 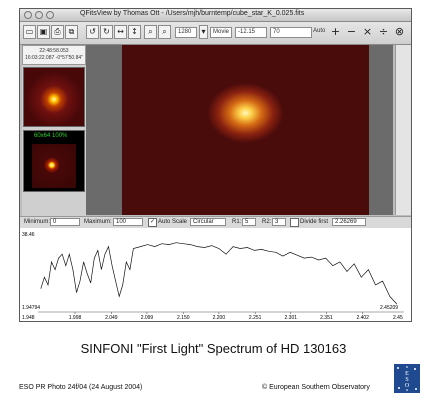 What do you see at coordinates (319, 31) in the screenshot?
I see `auto-label: Auto` at bounding box center [319, 31].